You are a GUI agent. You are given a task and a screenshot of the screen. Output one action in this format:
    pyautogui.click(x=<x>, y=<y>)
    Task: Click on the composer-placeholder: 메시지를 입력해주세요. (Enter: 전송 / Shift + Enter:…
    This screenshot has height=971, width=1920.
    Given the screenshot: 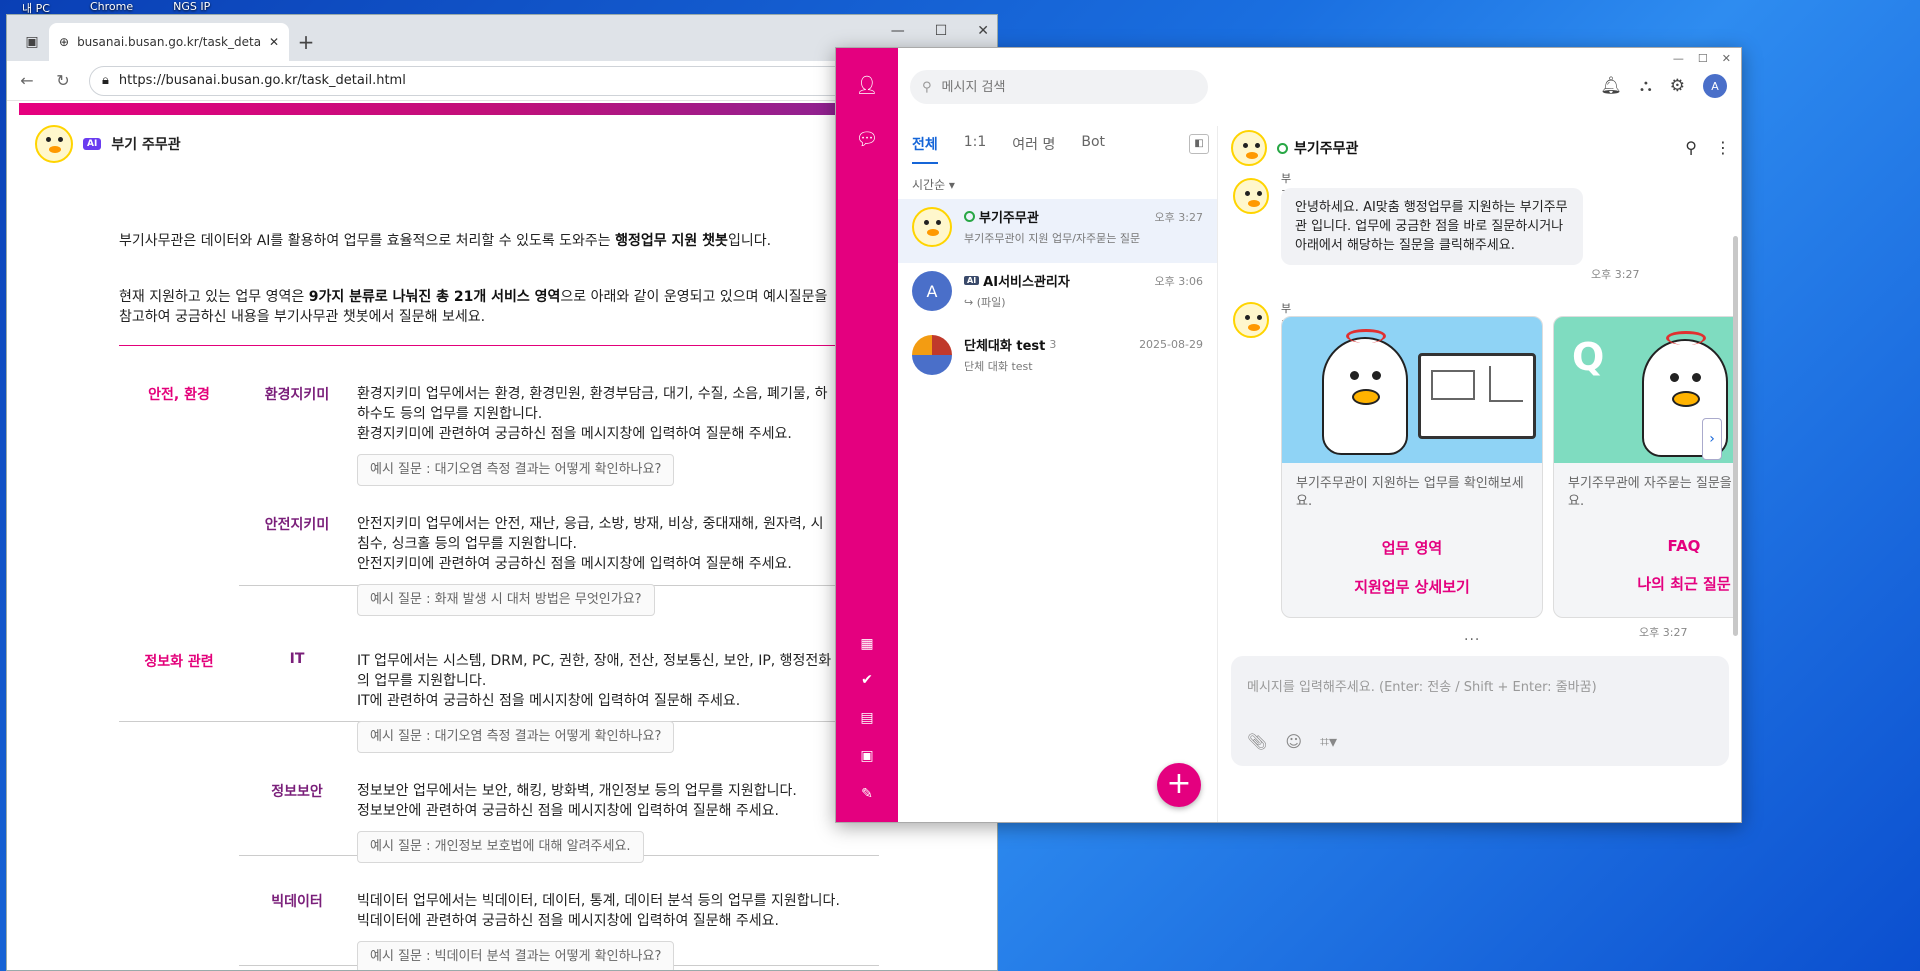 What is the action you would take?
    pyautogui.click(x=1422, y=685)
    